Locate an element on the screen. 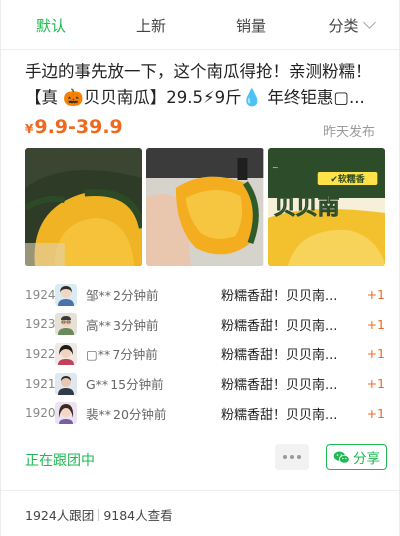  price-range: 9.9-39.9 is located at coordinates (78, 127).